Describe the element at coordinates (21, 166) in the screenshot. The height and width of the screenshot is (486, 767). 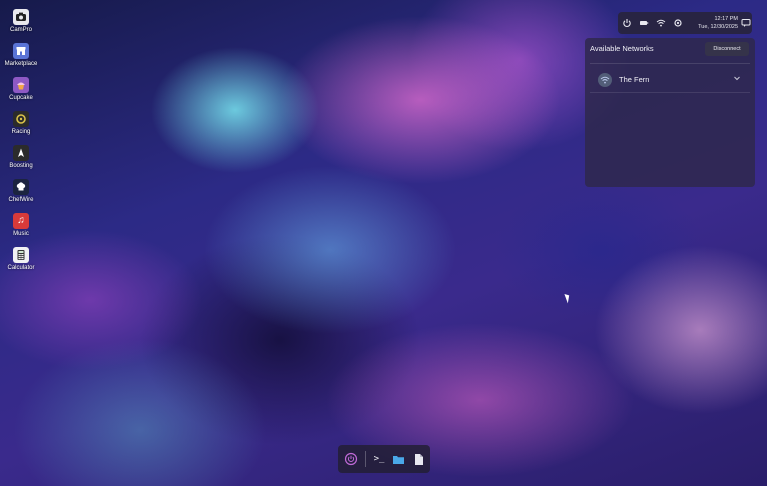
I see `desktop-icon-label: Boosting` at that location.